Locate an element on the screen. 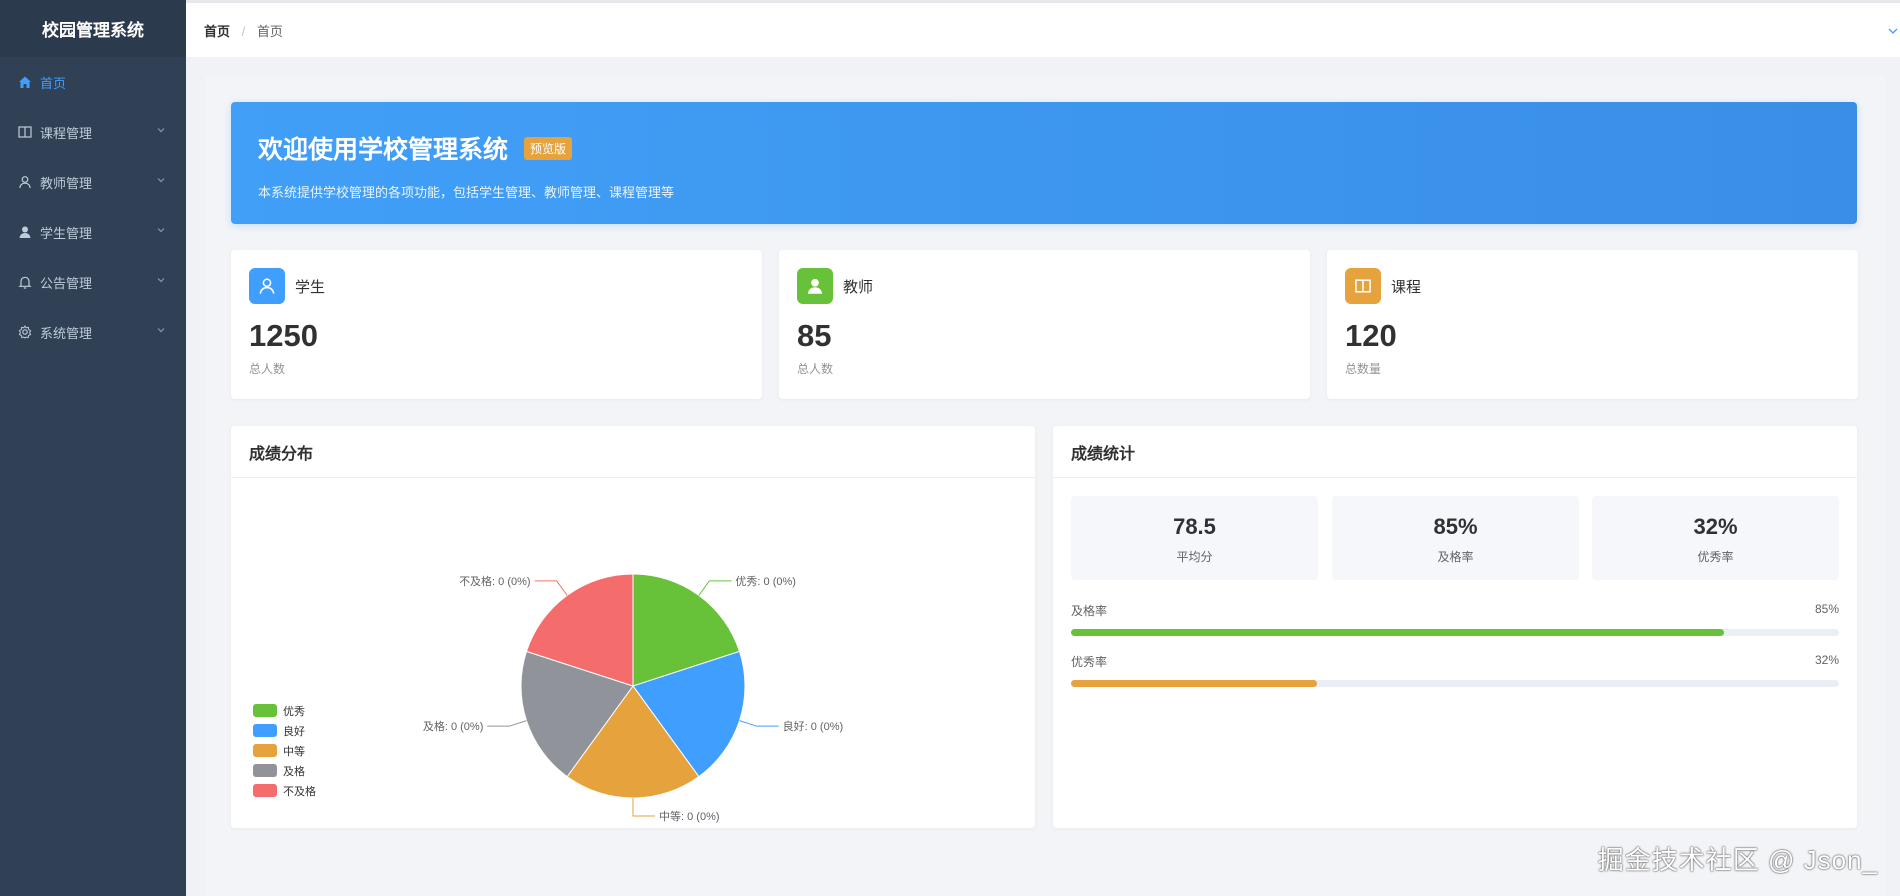 The width and height of the screenshot is (1900, 896). legend-label: 中等 is located at coordinates (294, 751).